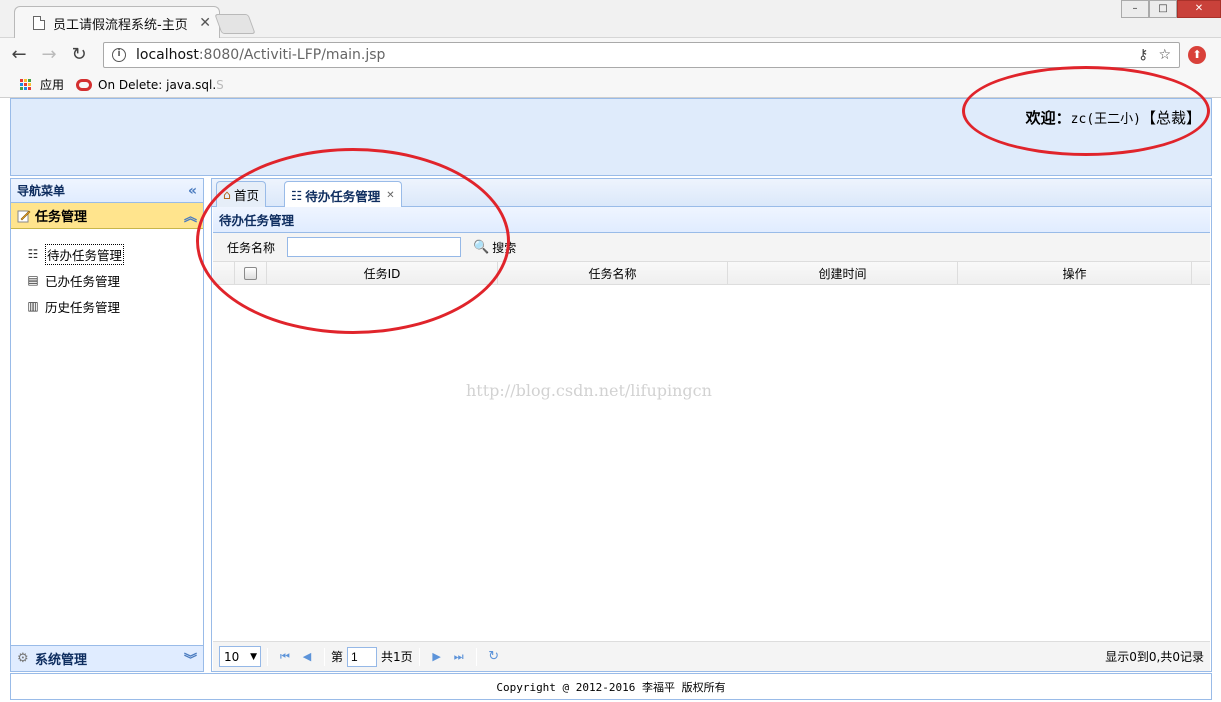 The image size is (1221, 702). I want to click on select-all-cell, so click(251, 273).